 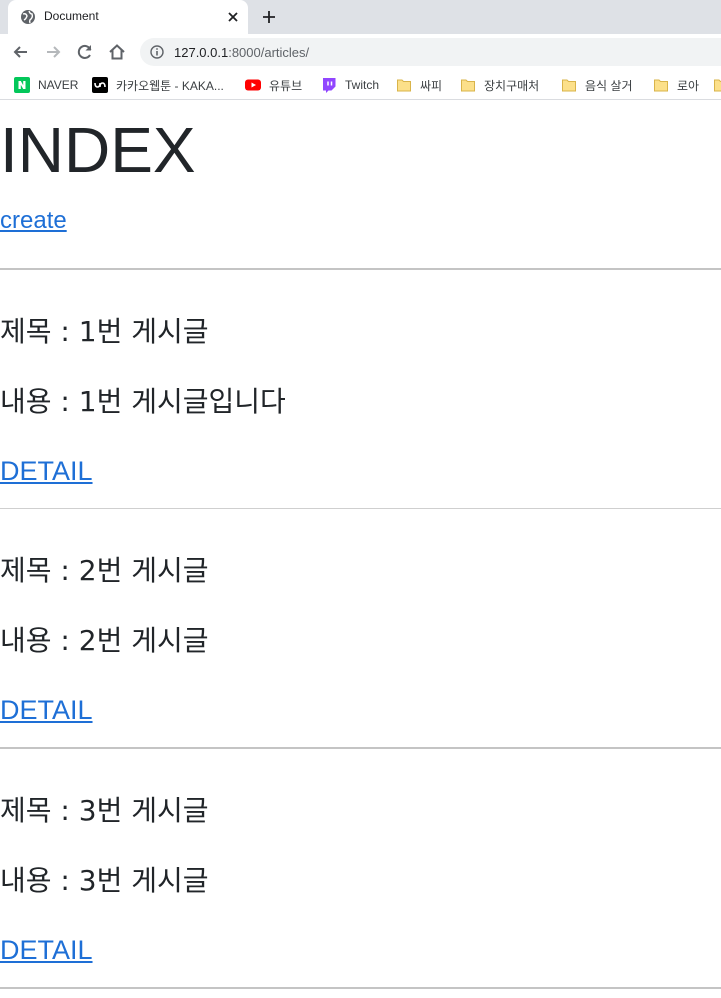 I want to click on plus-icon, so click(x=269, y=17).